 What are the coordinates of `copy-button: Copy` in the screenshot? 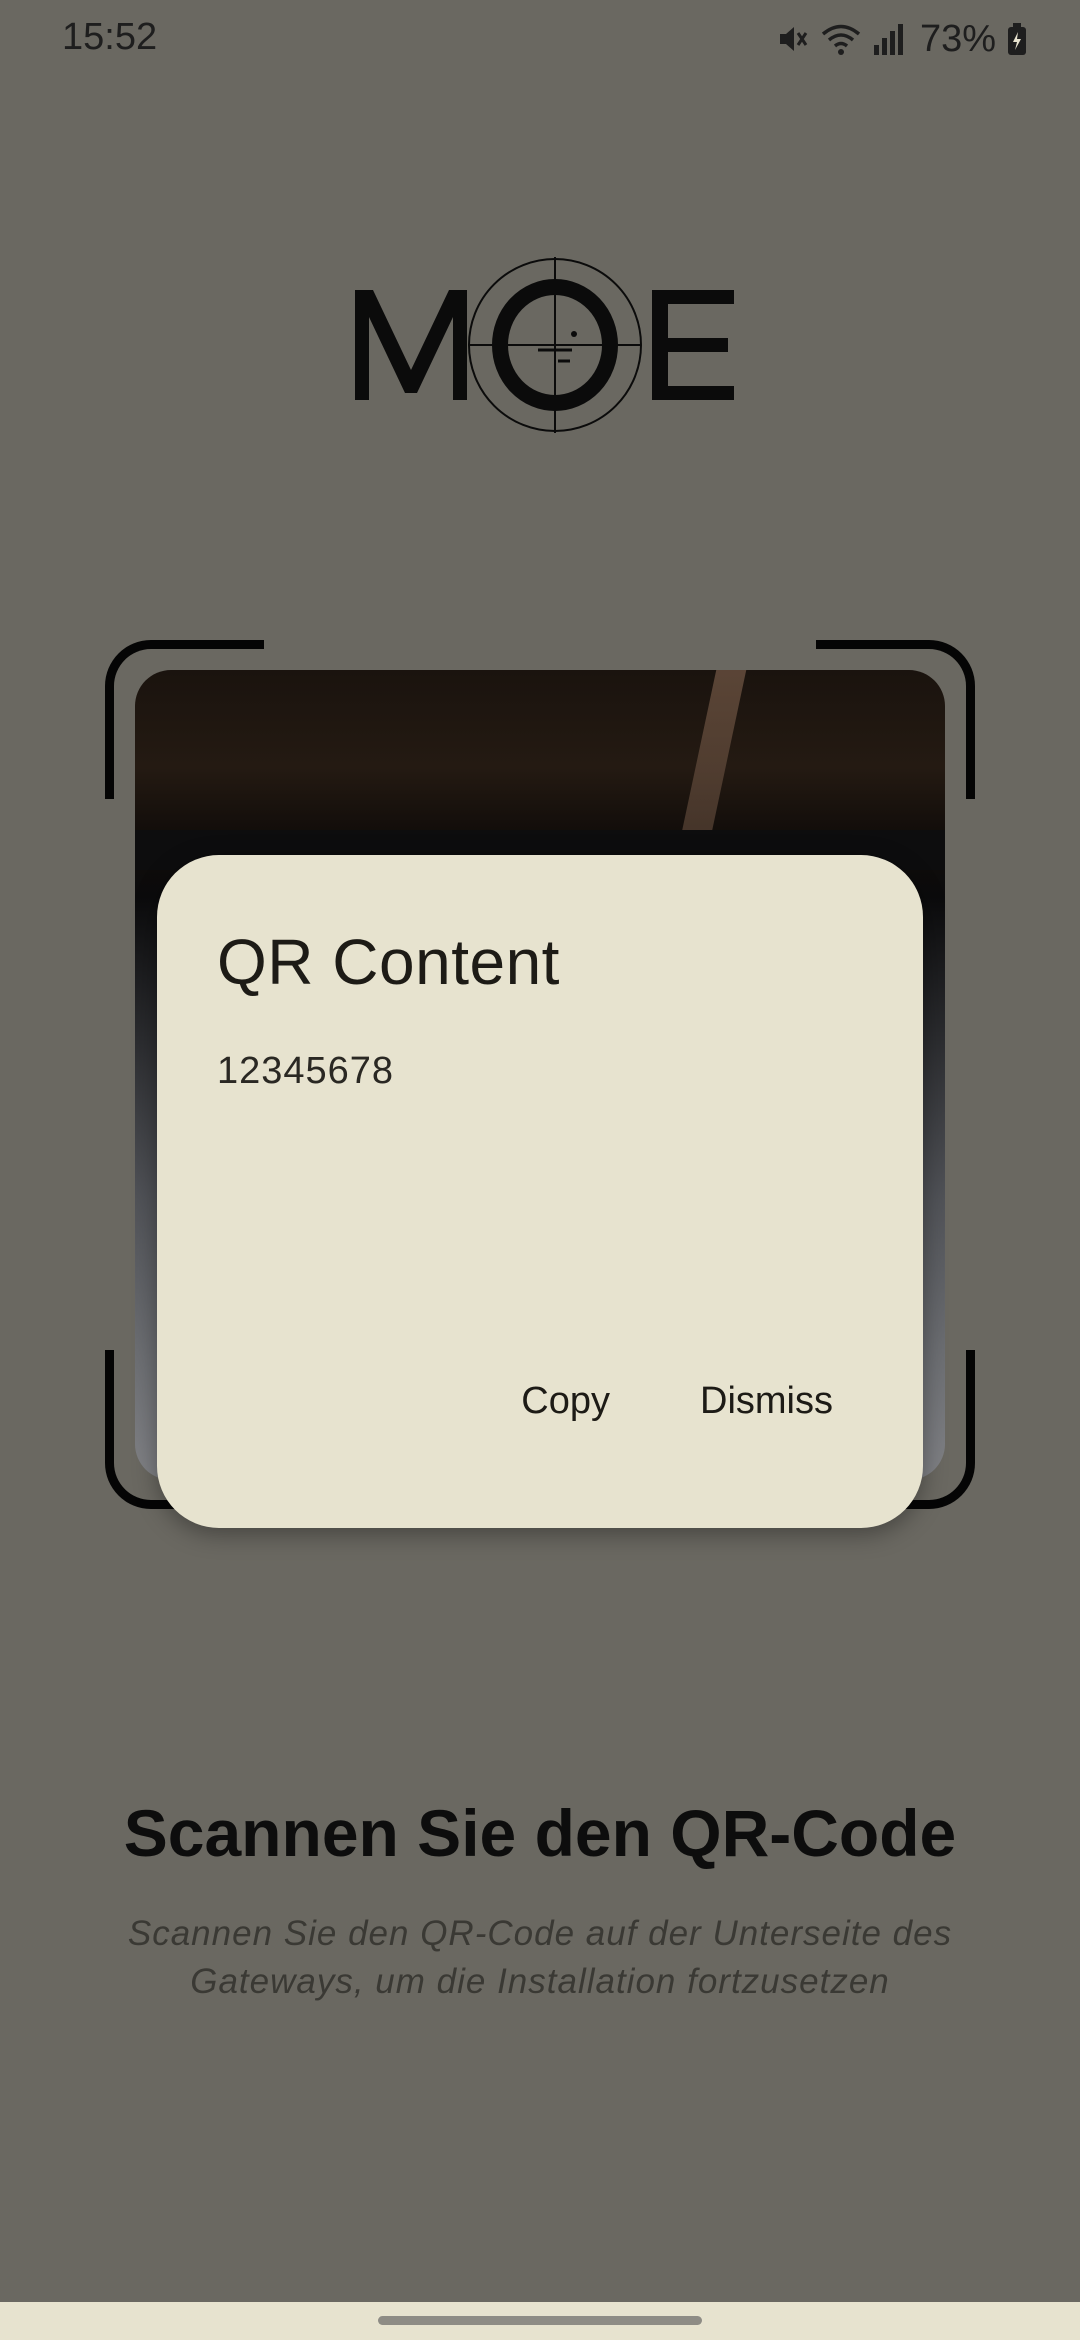 It's located at (565, 1401).